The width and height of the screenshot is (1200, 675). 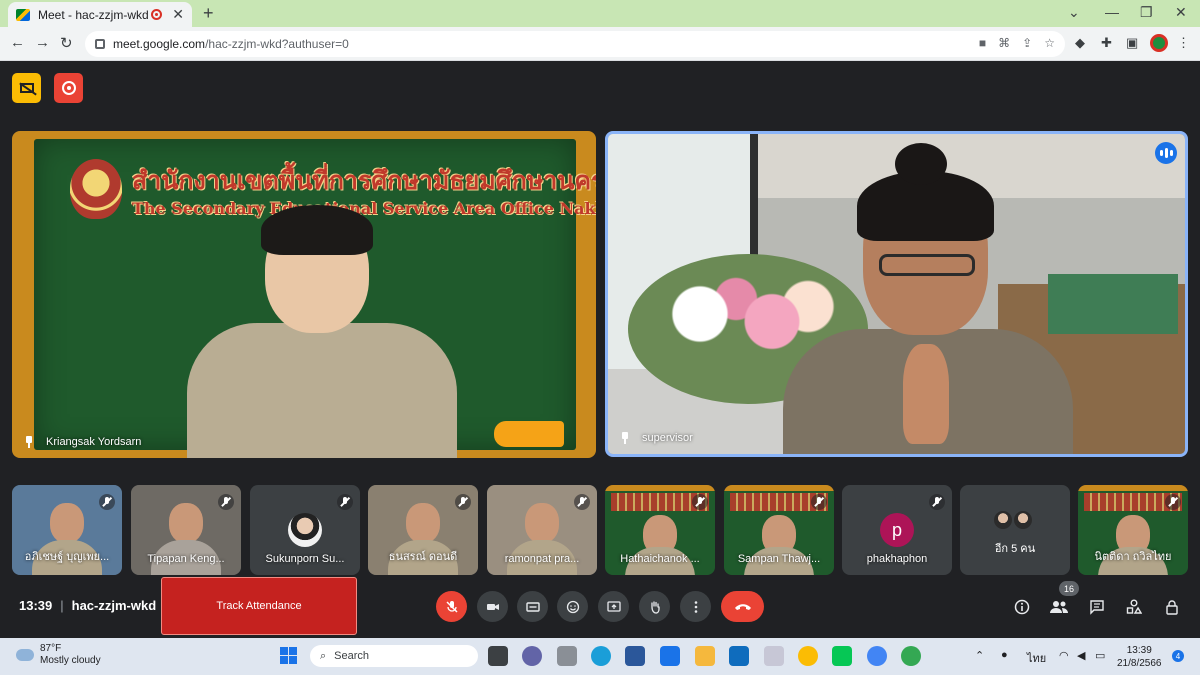 I want to click on app-l-icon, so click(x=670, y=656).